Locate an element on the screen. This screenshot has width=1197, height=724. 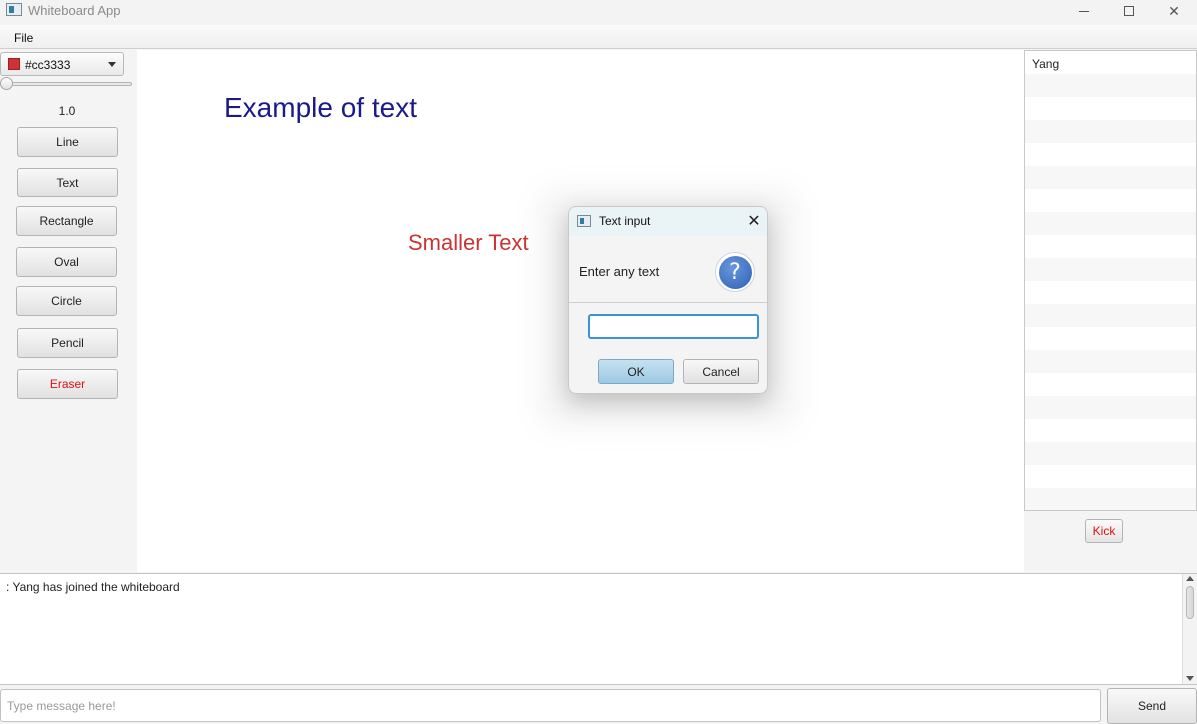
menu-file: File is located at coordinates (23, 38).